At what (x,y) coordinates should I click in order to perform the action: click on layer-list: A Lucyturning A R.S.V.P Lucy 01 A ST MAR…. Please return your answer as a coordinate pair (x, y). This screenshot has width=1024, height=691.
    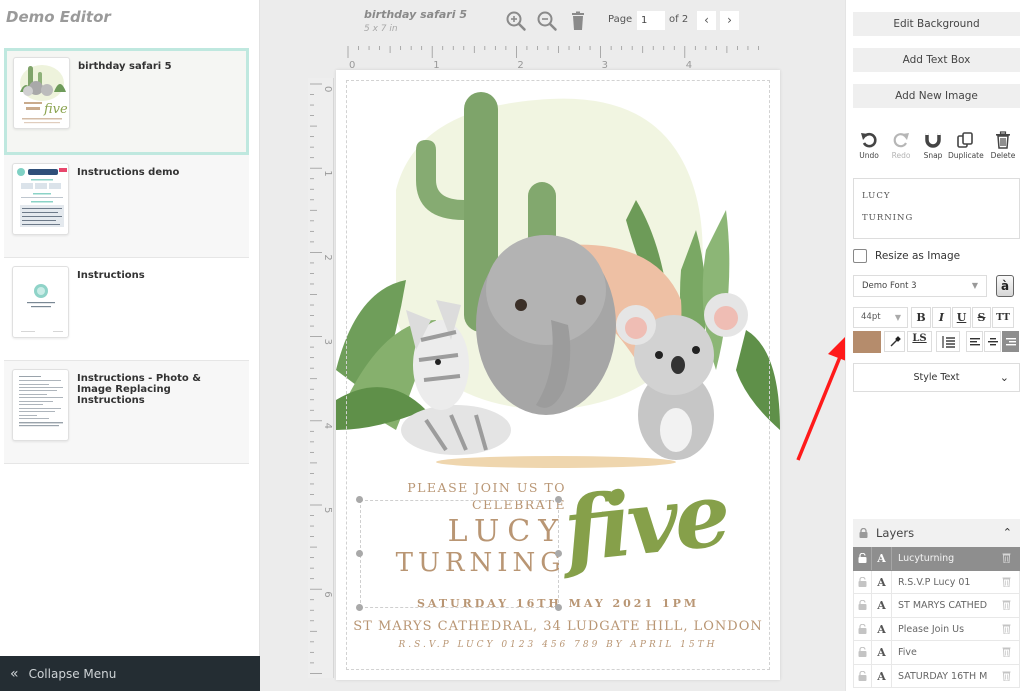
    Looking at the image, I should click on (936, 617).